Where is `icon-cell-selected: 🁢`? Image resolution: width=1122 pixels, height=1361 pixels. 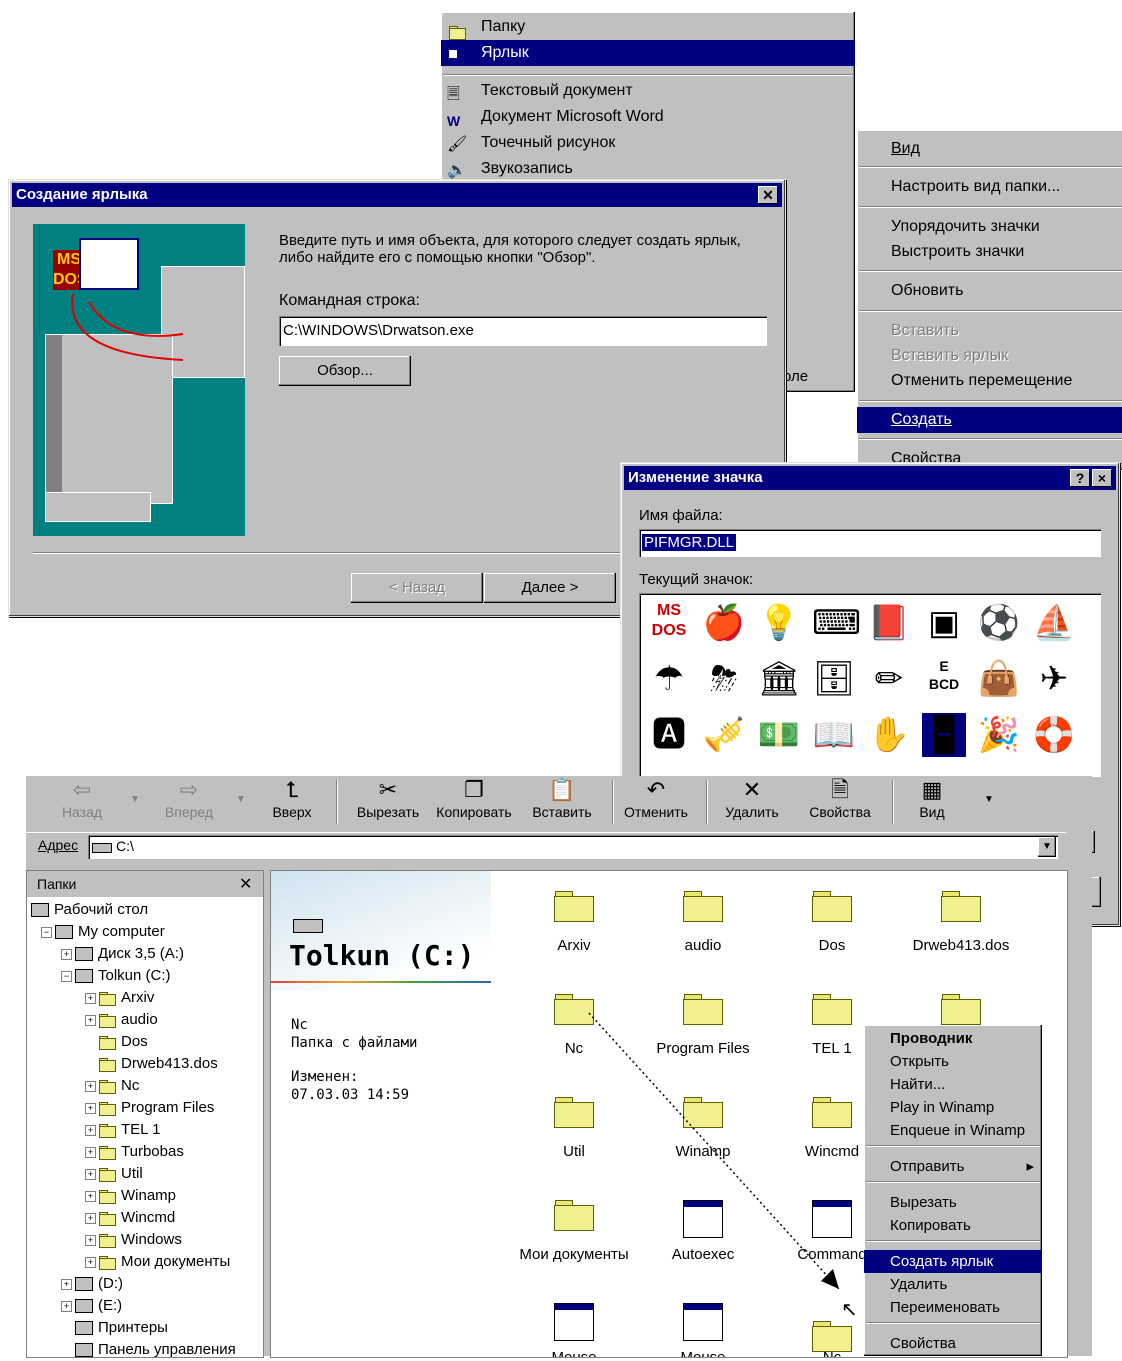 icon-cell-selected: 🁢 is located at coordinates (944, 735).